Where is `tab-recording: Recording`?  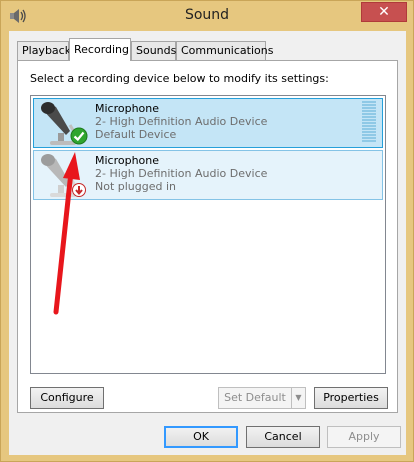 tab-recording: Recording is located at coordinates (100, 49).